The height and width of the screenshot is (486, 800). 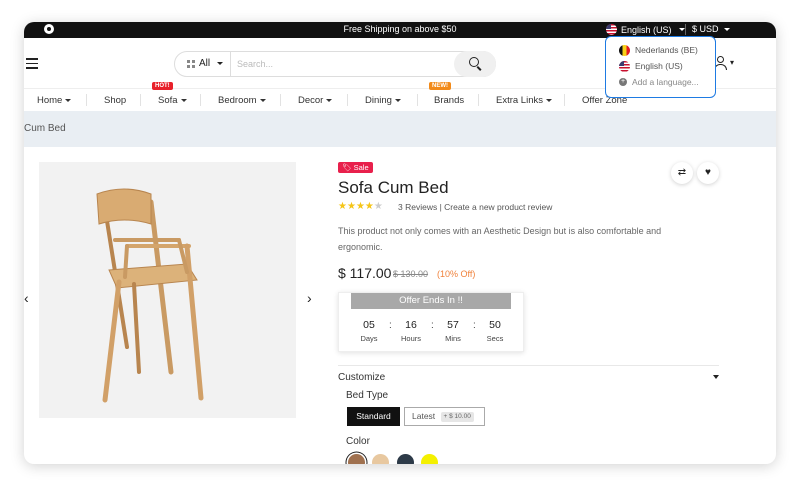 I want to click on nav-item-decor: Decor, so click(x=315, y=100).